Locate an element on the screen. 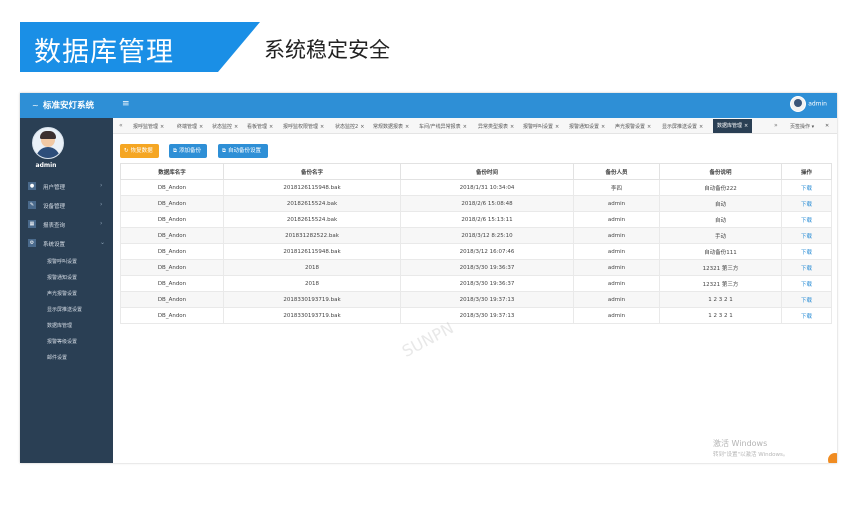  sidebar-item-devices: ✎ 设备管理 › is located at coordinates (66, 205).